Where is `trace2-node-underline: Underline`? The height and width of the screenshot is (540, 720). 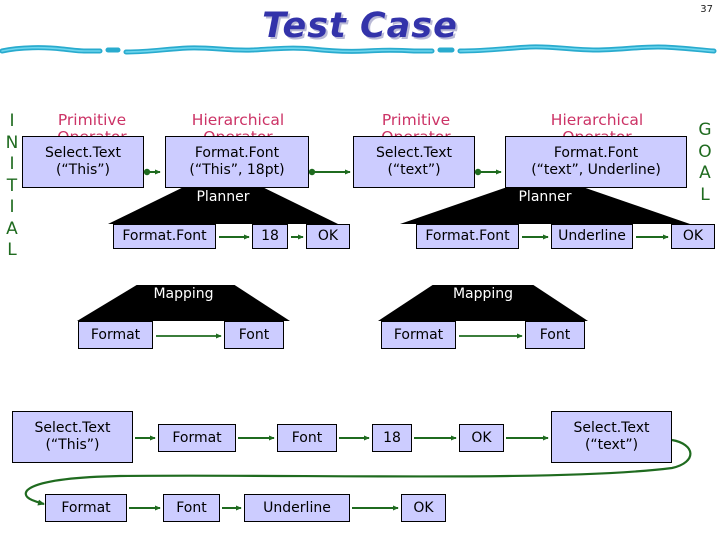 trace2-node-underline: Underline is located at coordinates (297, 508).